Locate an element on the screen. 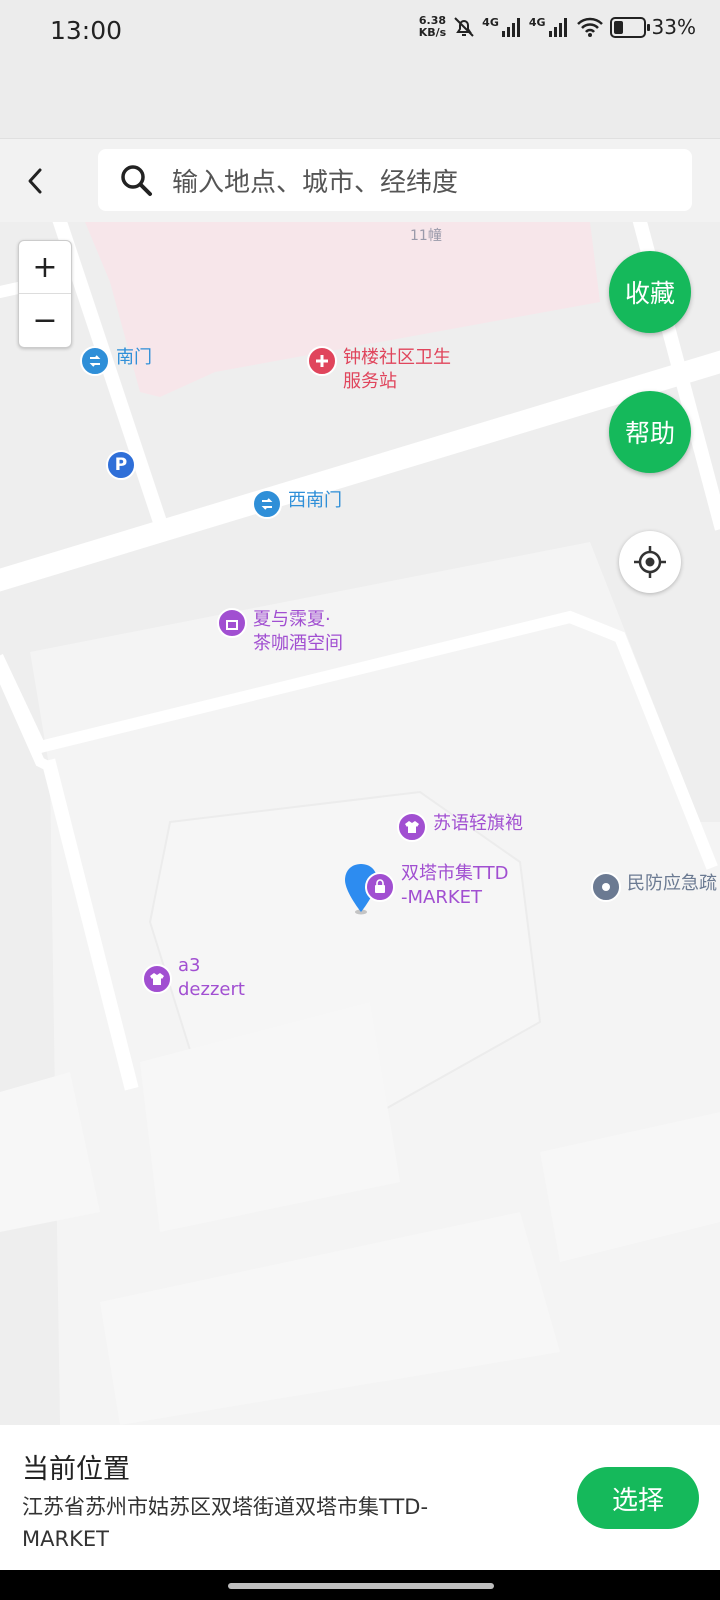 Image resolution: width=720 pixels, height=1600 pixels. poi-label: 南门 is located at coordinates (134, 357).